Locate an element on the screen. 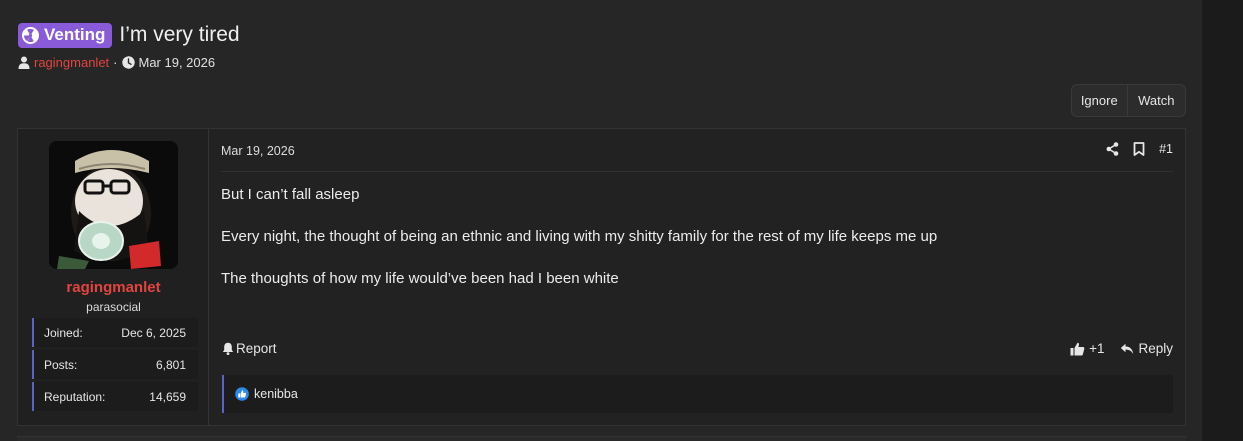 This screenshot has width=1243, height=441. reply-button: Reply is located at coordinates (1146, 348).